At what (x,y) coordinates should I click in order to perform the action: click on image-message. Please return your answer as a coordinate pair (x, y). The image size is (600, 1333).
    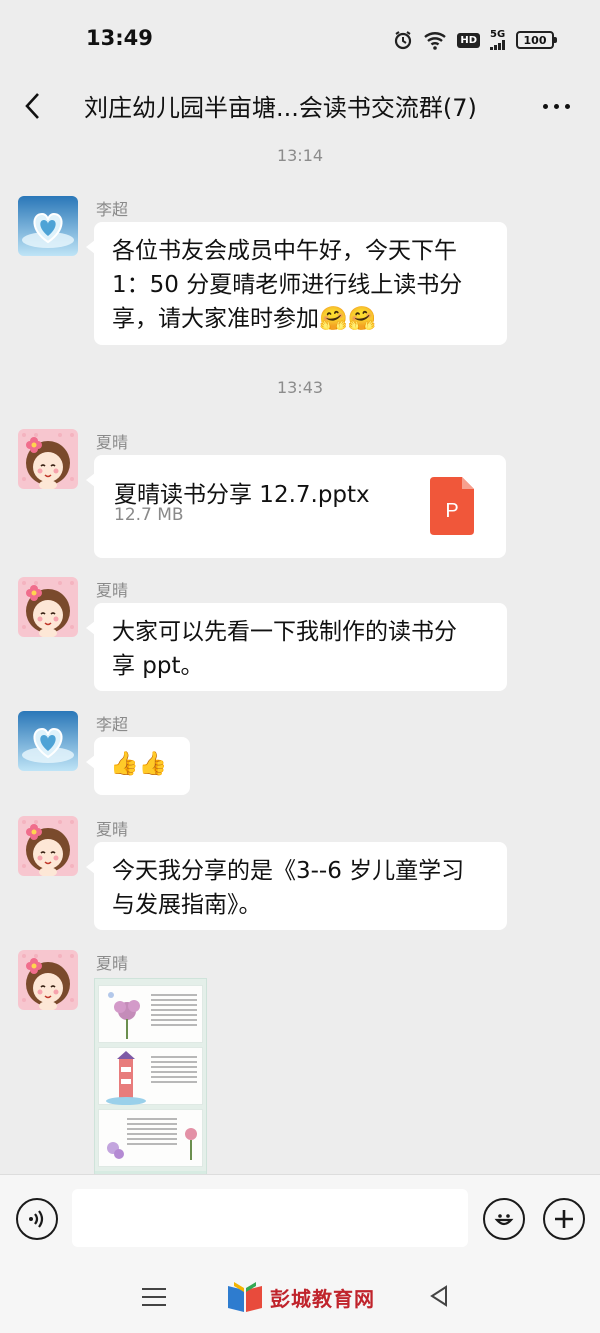
    Looking at the image, I should click on (150, 1078).